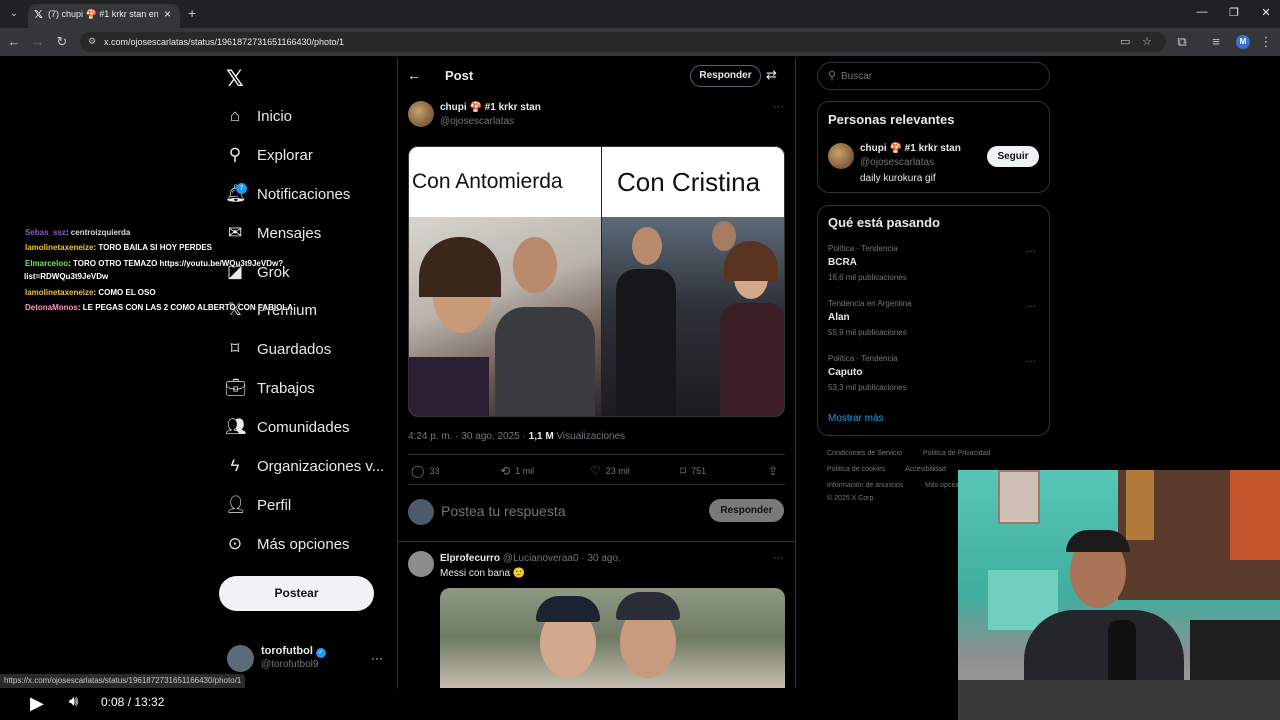  What do you see at coordinates (596, 281) in the screenshot?
I see `post-image: Con Antomierda Con Cristina` at bounding box center [596, 281].